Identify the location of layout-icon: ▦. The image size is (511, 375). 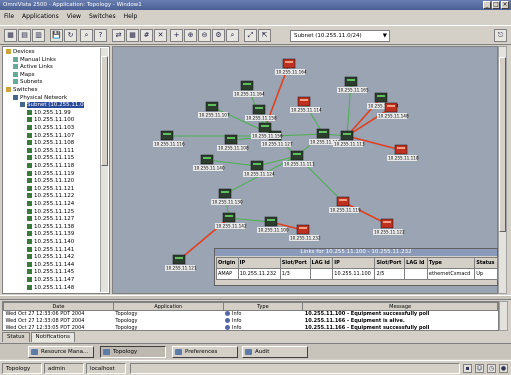
(10, 35).